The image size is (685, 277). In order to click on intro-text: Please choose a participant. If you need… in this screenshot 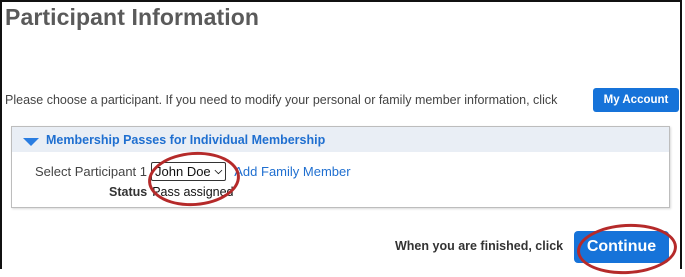, I will do `click(281, 100)`.